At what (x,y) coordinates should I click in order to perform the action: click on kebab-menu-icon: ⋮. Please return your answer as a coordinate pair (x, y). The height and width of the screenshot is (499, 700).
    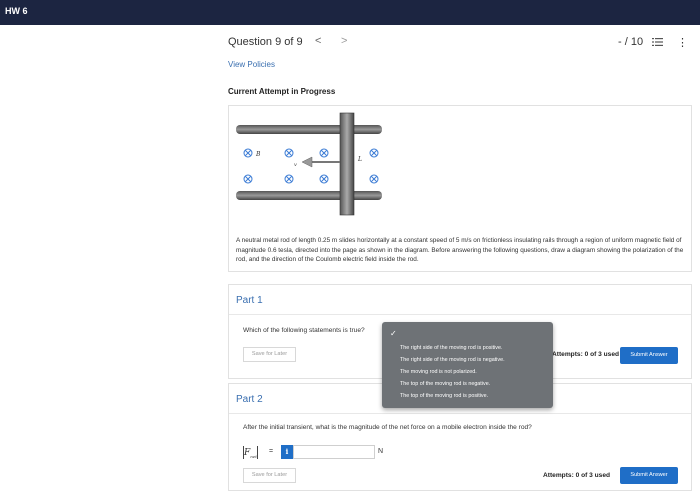
    Looking at the image, I should click on (682, 42).